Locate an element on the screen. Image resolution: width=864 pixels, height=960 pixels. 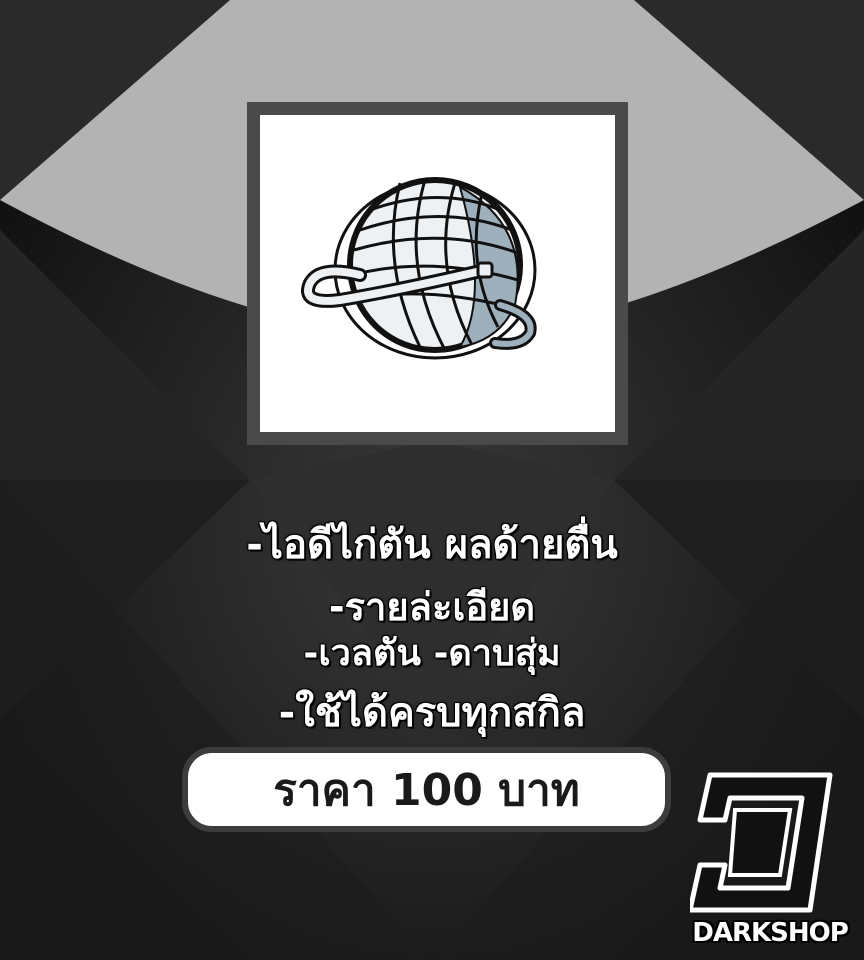
title-part-1: -ไอดีไก่ตัน is located at coordinates (338, 545).